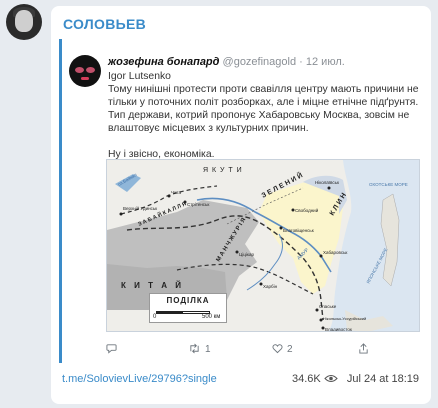 The image size is (438, 408). Describe the element at coordinates (335, 252) in the screenshot. I see `label-khabarovsk: Хабаровськ` at that location.